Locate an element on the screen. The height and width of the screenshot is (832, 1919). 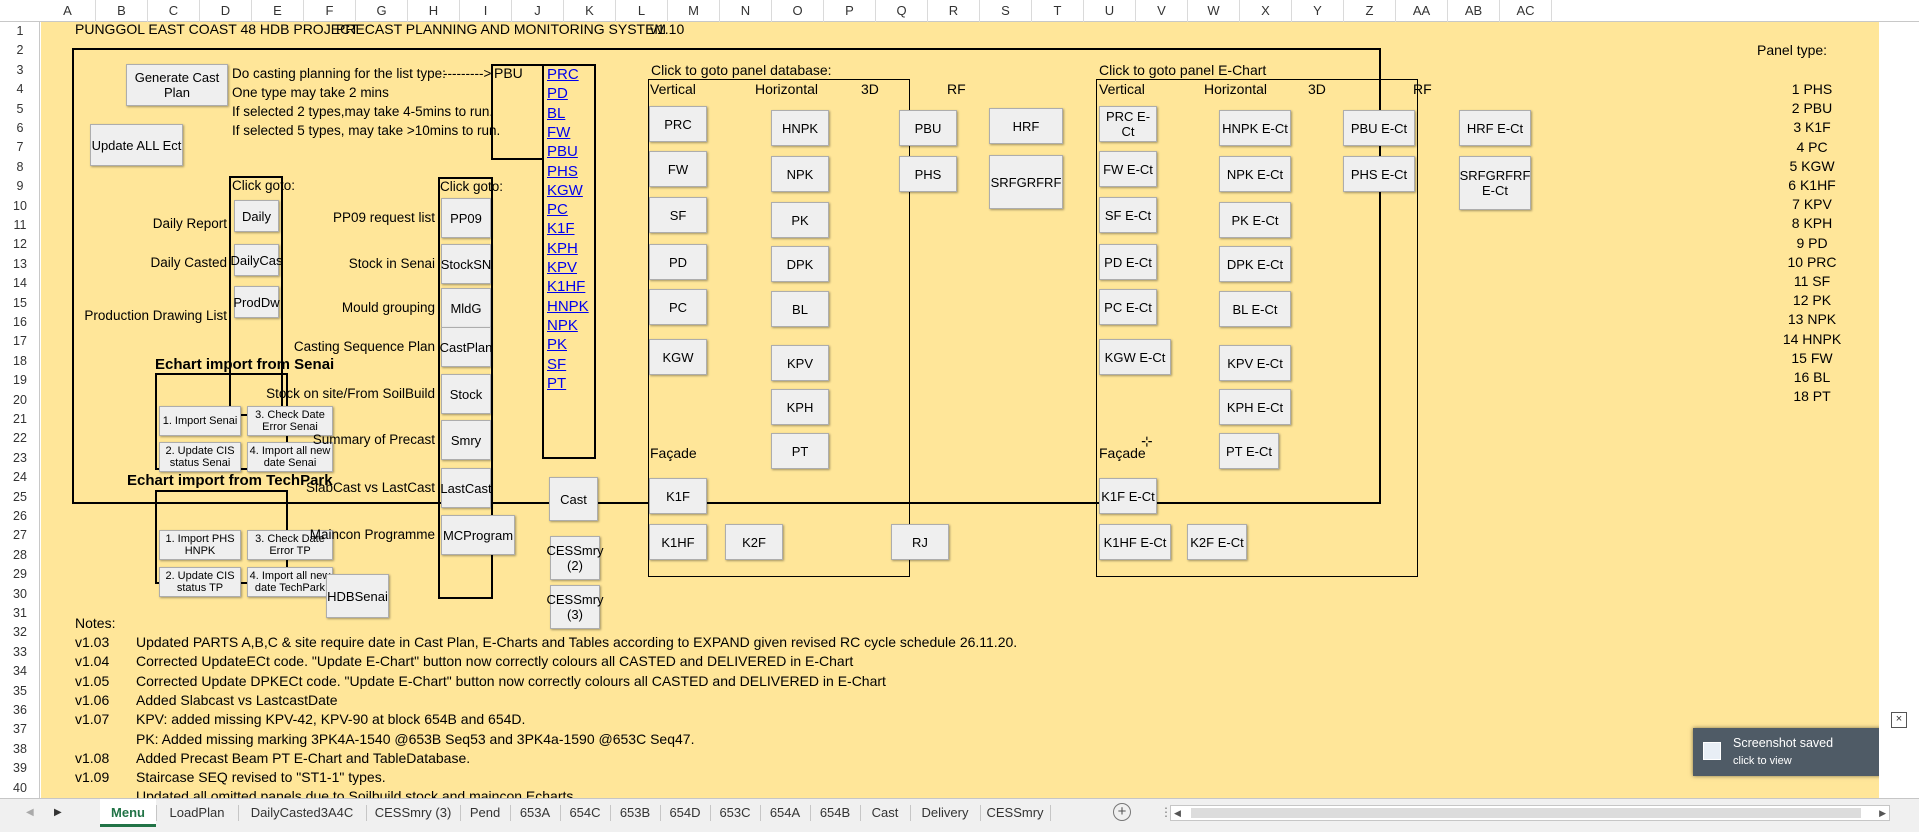
vertical-scrollbar: × is located at coordinates (1899, 410).